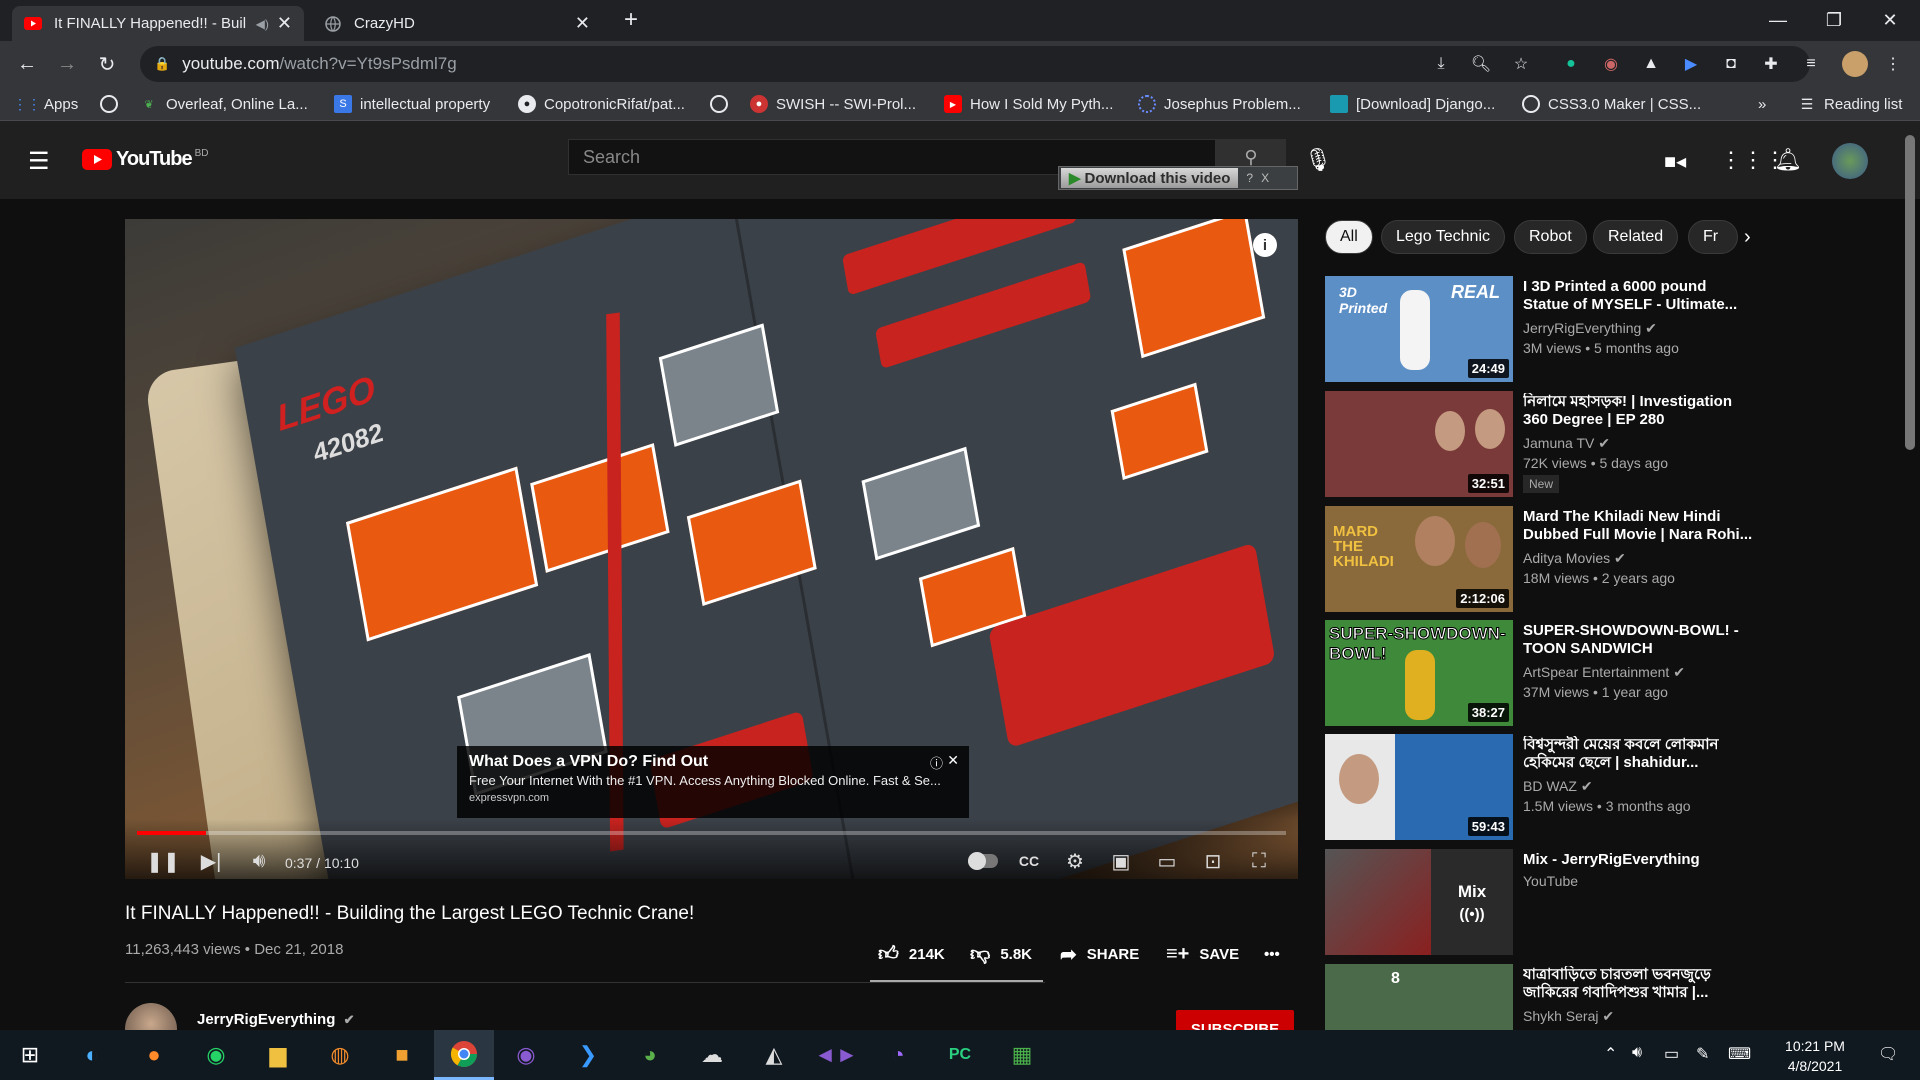 This screenshot has width=1920, height=1080. Describe the element at coordinates (588, 1055) in the screenshot. I see `vscode-icon: ❯` at that location.